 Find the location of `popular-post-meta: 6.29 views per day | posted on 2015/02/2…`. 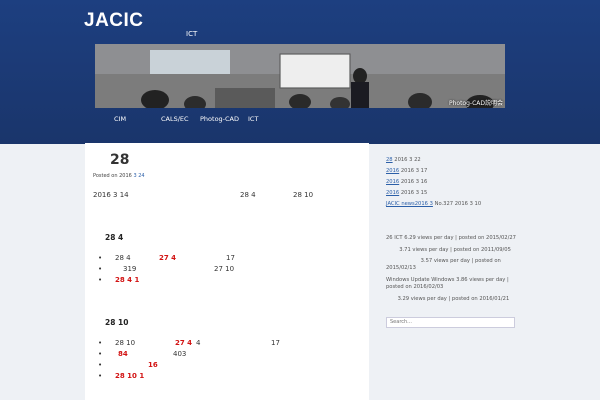

popular-post-meta: 6.29 views per day | posted on 2015/02/2… is located at coordinates (460, 238).